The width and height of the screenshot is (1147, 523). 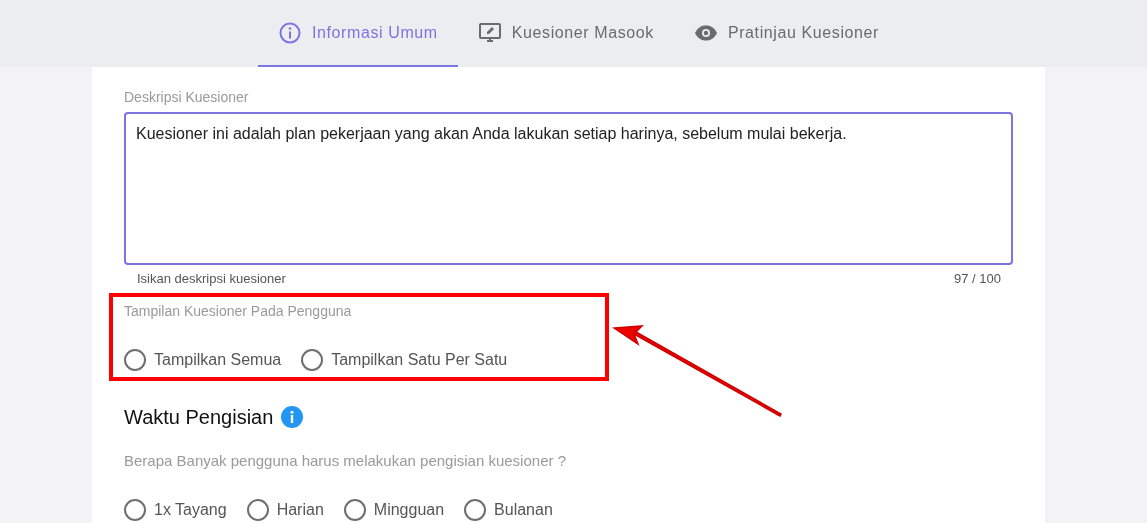 What do you see at coordinates (394, 510) in the screenshot?
I see `radio-option: Mingguan` at bounding box center [394, 510].